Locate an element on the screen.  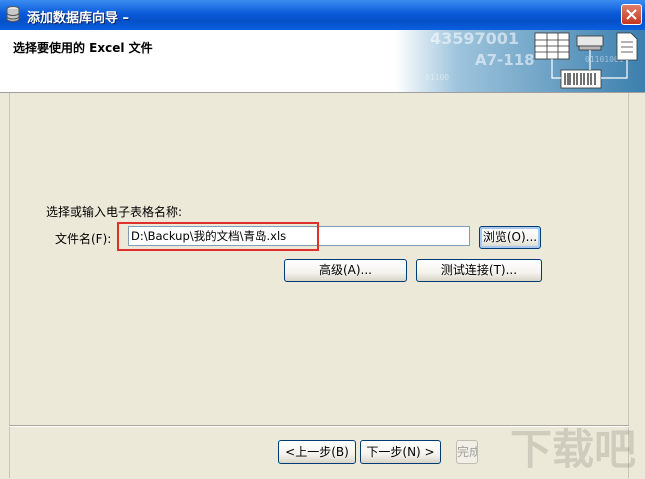
title-bar: 添加数据库向导 – is located at coordinates (322, 15).